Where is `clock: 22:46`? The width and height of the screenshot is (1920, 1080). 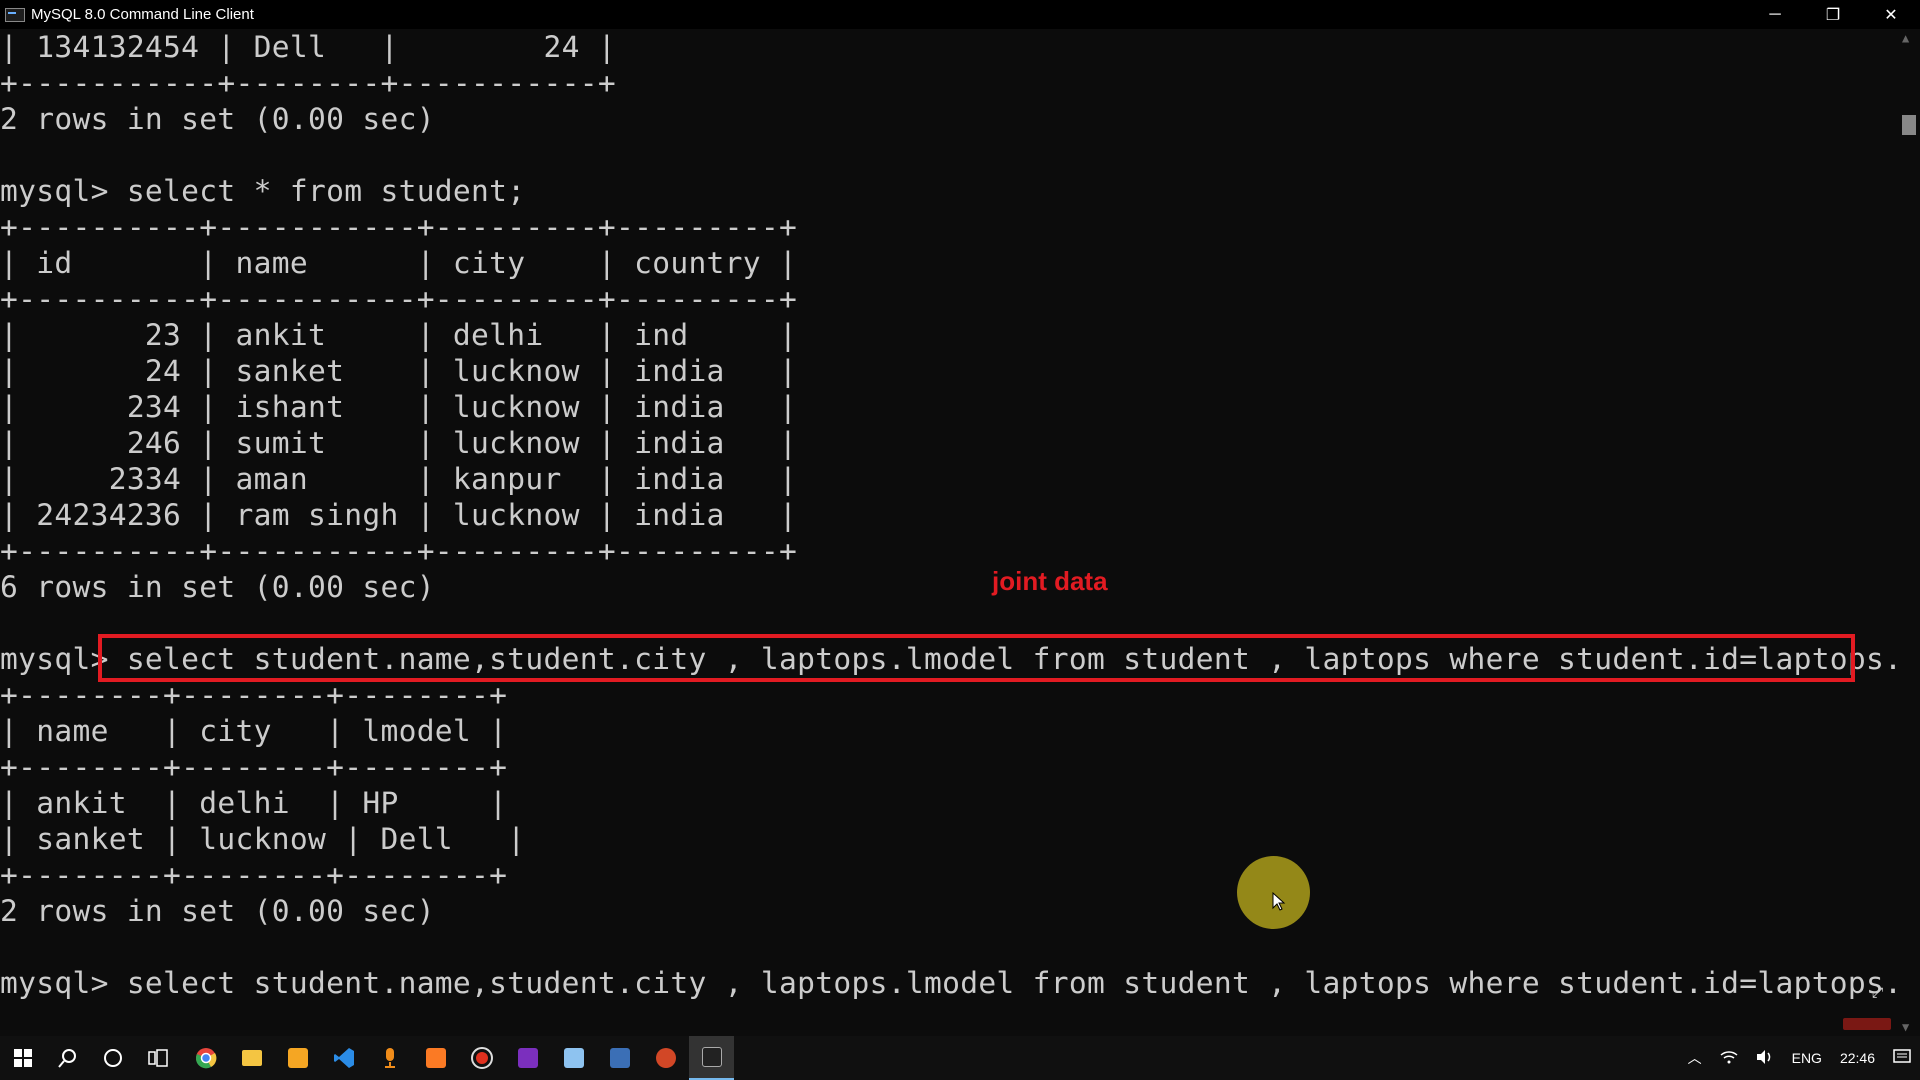
clock: 22:46 is located at coordinates (1857, 1058).